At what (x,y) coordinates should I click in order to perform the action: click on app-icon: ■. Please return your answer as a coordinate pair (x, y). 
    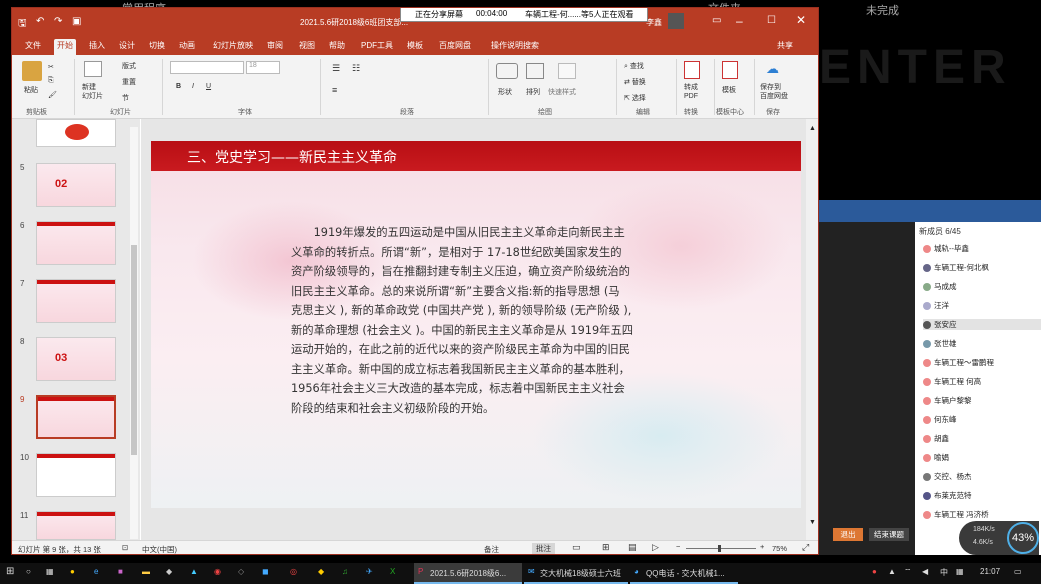
    Looking at the image, I should click on (120, 571).